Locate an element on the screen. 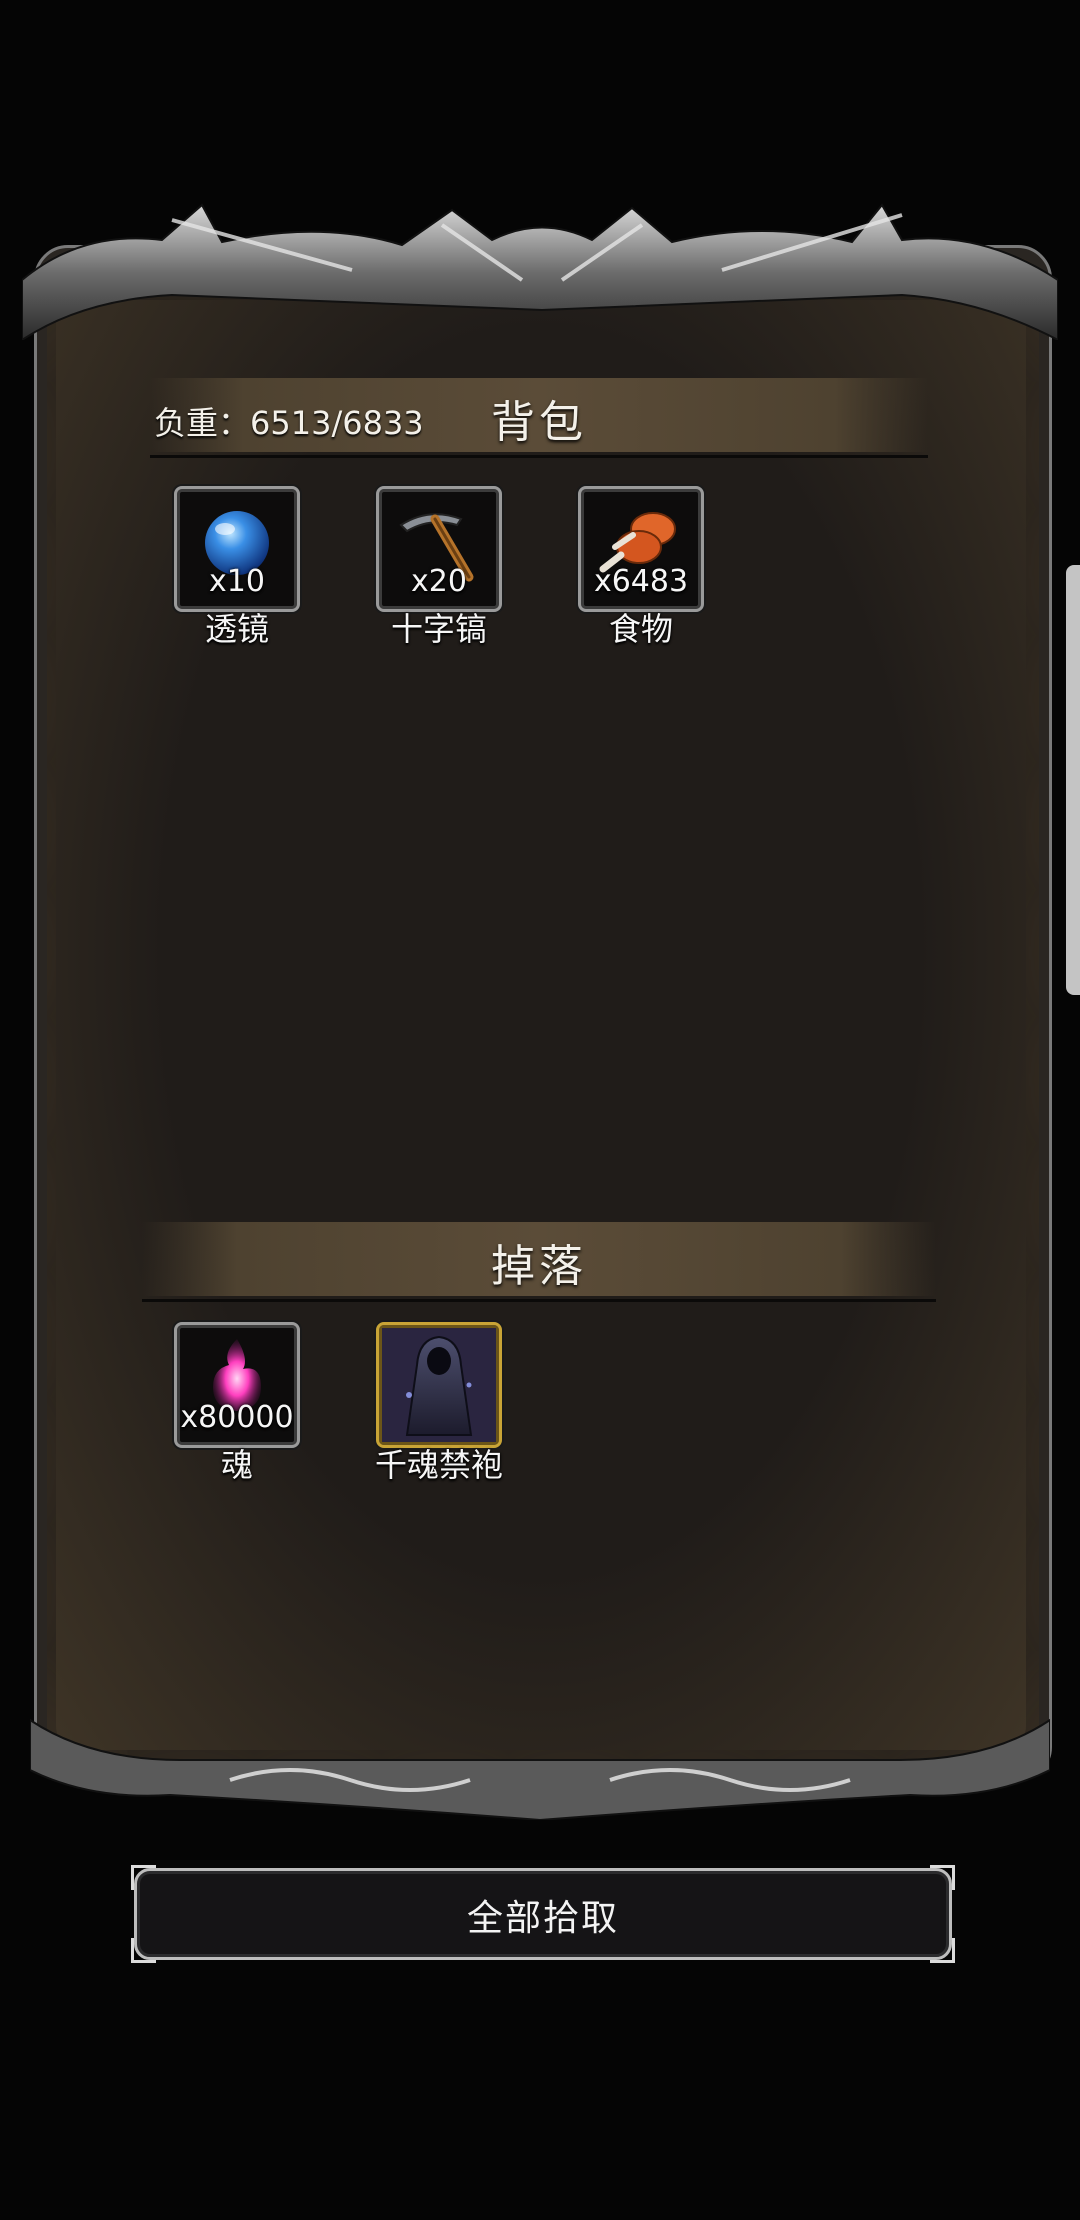 The height and width of the screenshot is (2220, 1080). item-name: 透镜 is located at coordinates (236, 629).